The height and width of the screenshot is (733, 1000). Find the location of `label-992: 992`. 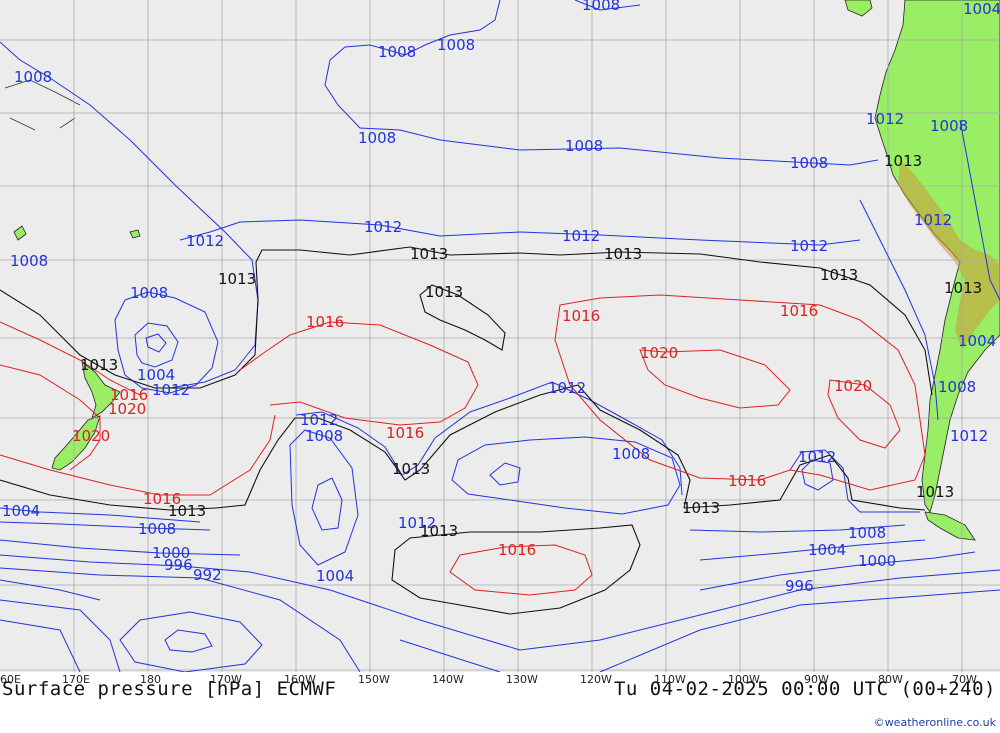

label-992: 992 is located at coordinates (207, 575).